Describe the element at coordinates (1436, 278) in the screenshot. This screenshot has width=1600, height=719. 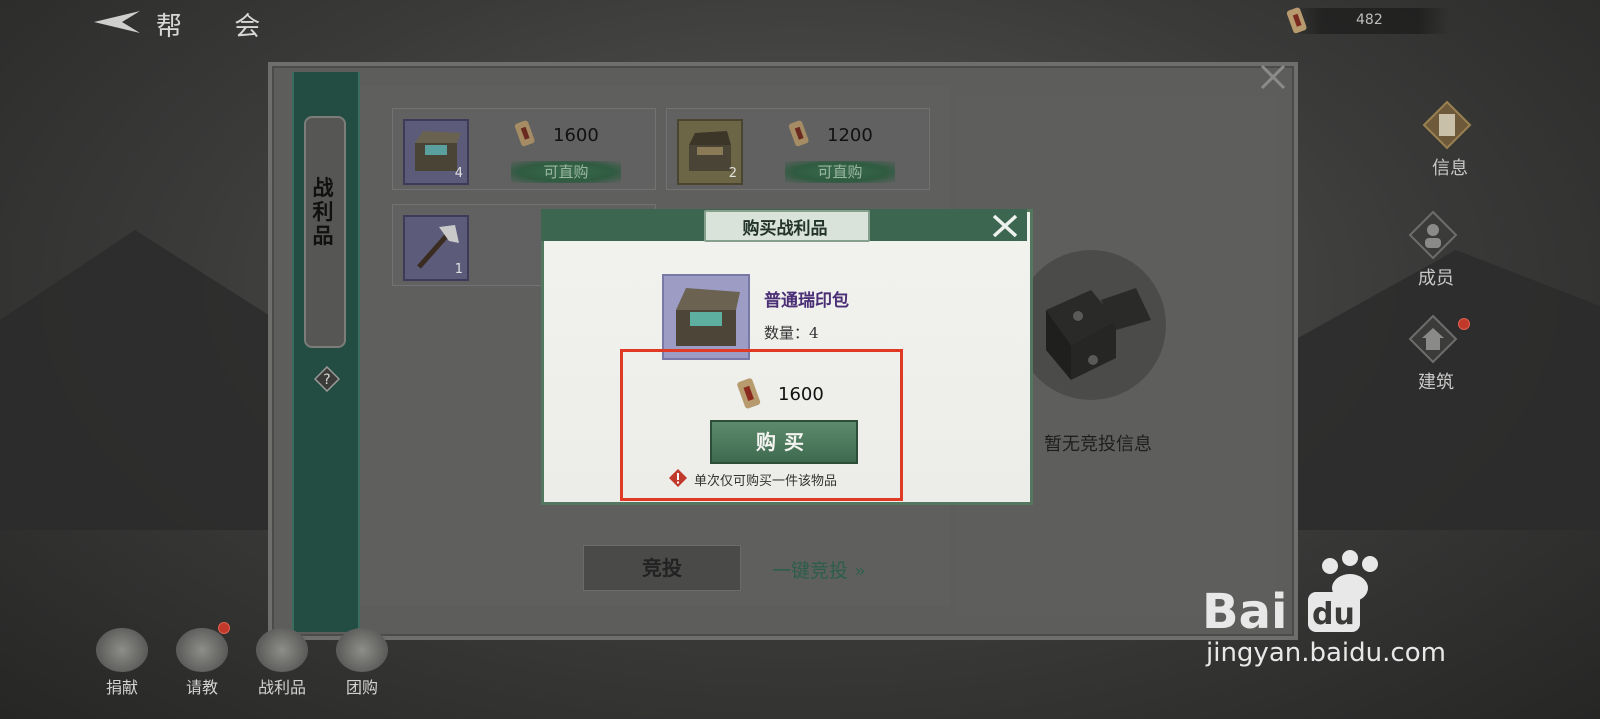
I see `nav-members-label: 成员` at that location.